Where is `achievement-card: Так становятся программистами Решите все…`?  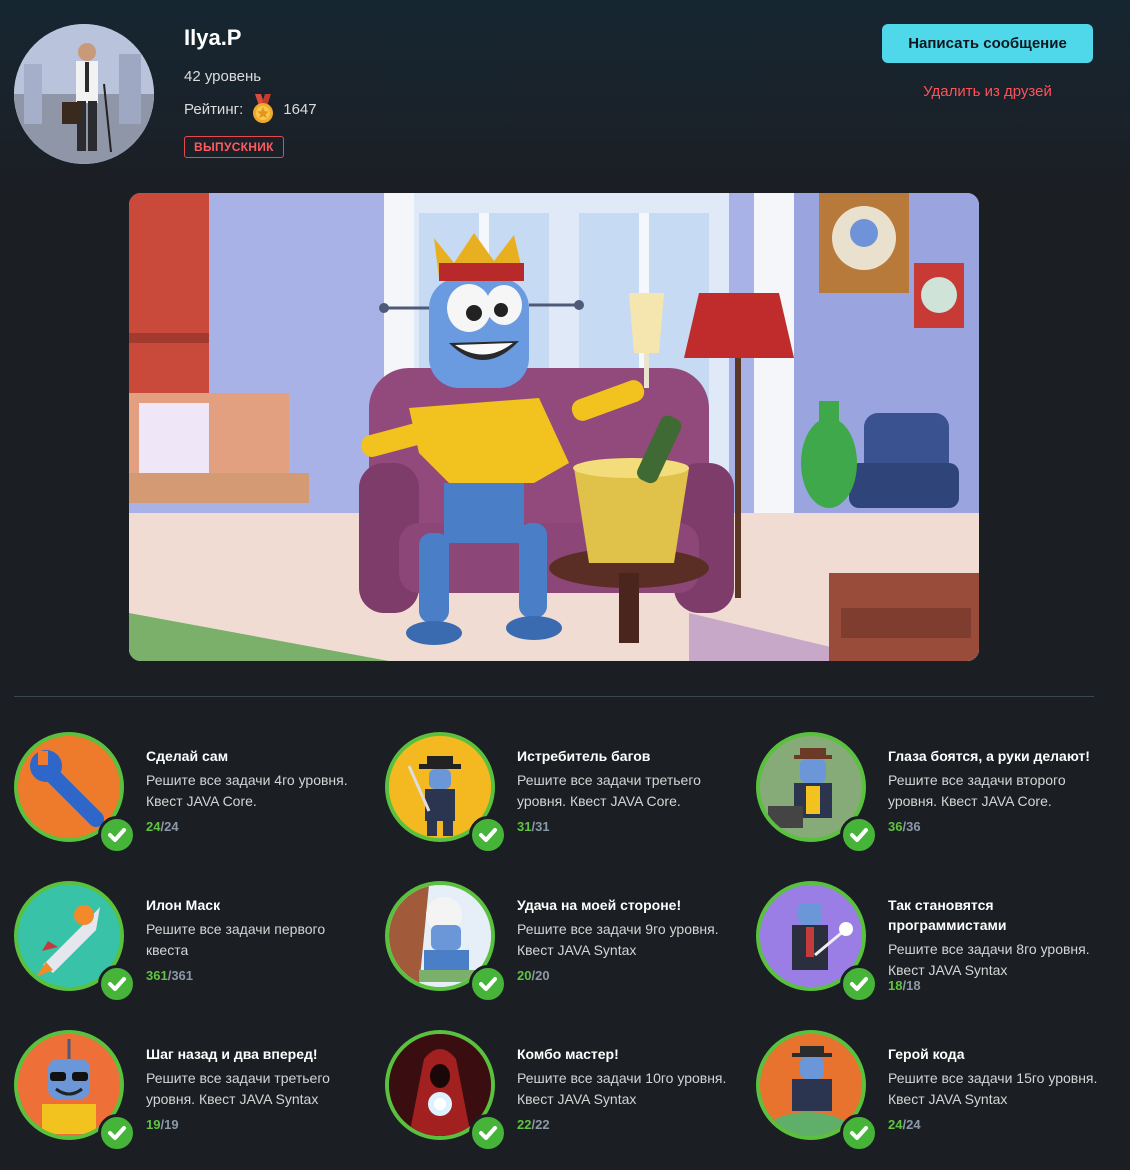
achievement-card: Так становятся программистами Решите все… is located at coordinates (931, 942).